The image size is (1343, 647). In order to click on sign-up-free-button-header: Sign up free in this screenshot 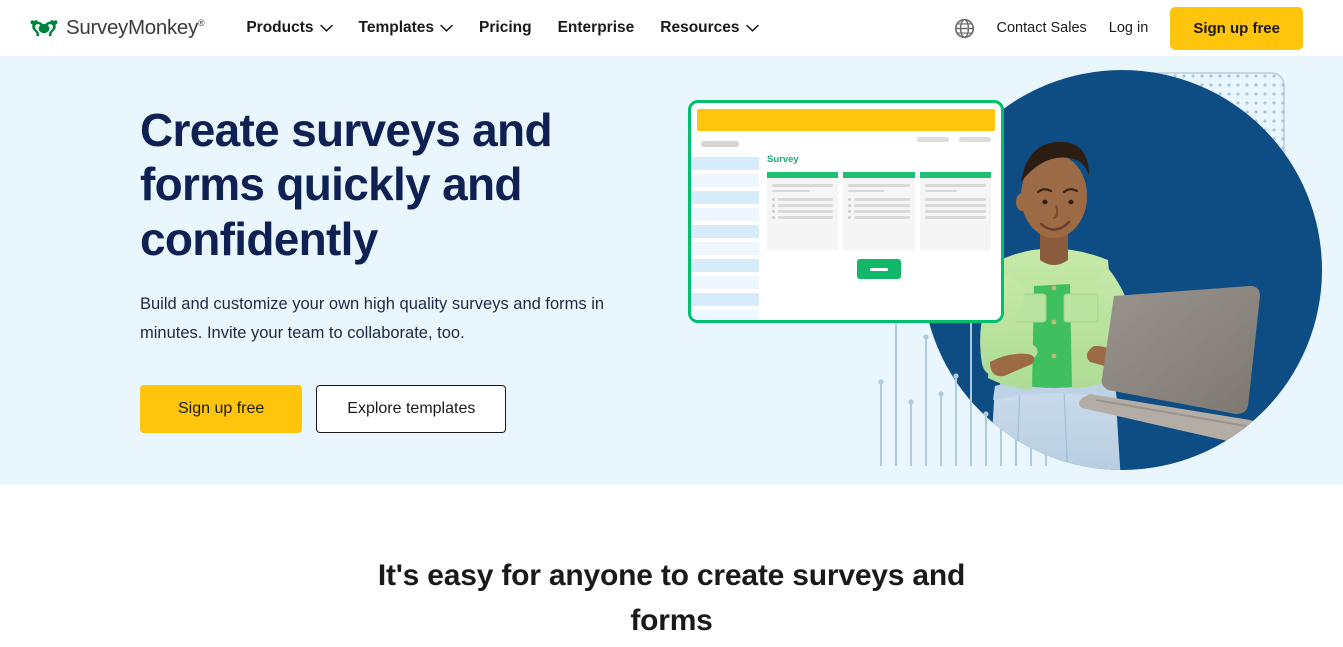, I will do `click(1236, 28)`.